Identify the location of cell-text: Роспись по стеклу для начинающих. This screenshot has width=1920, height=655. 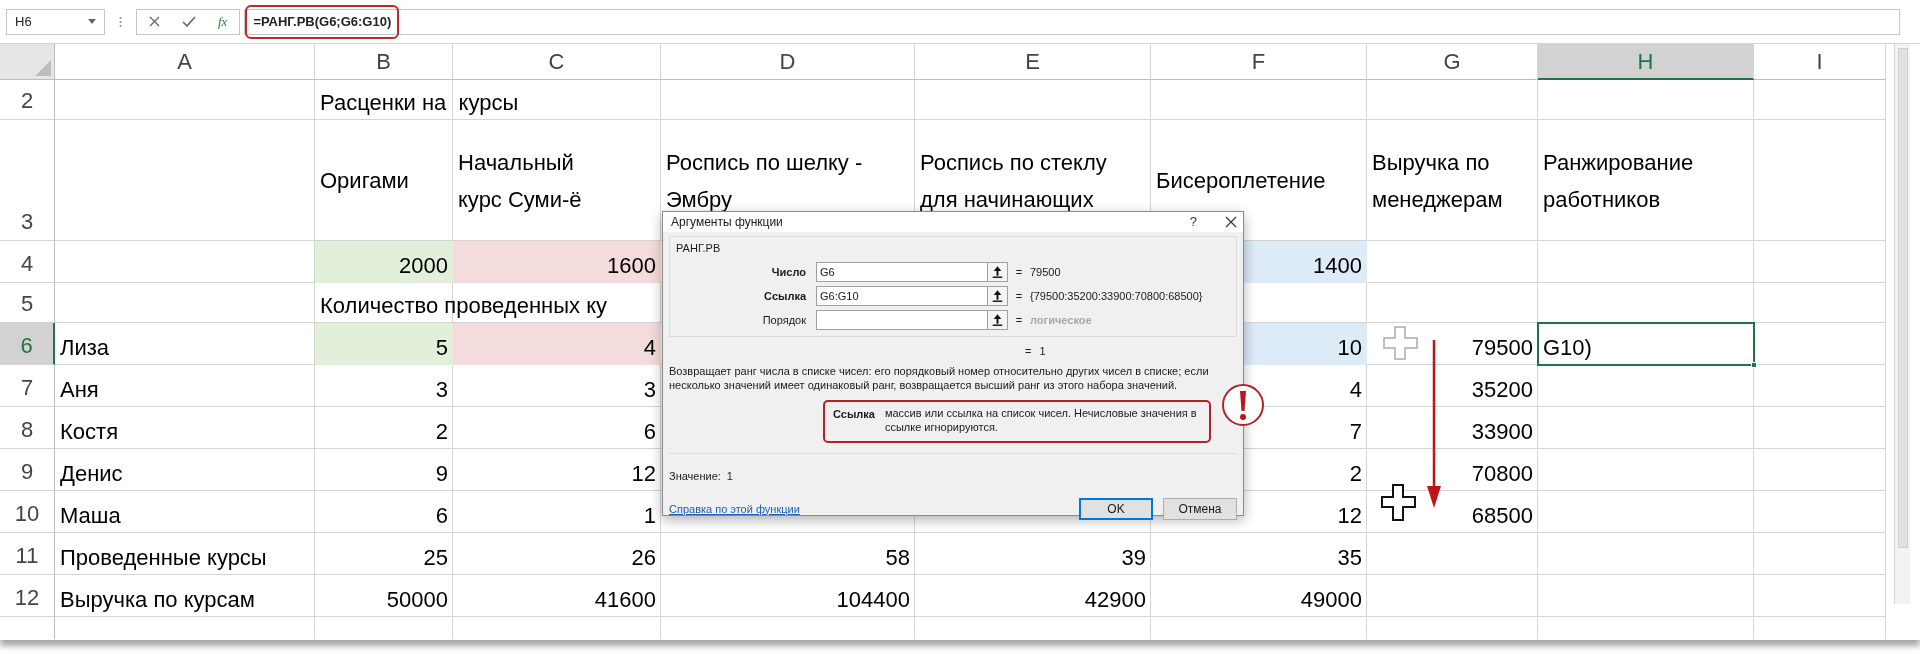
(1014, 181).